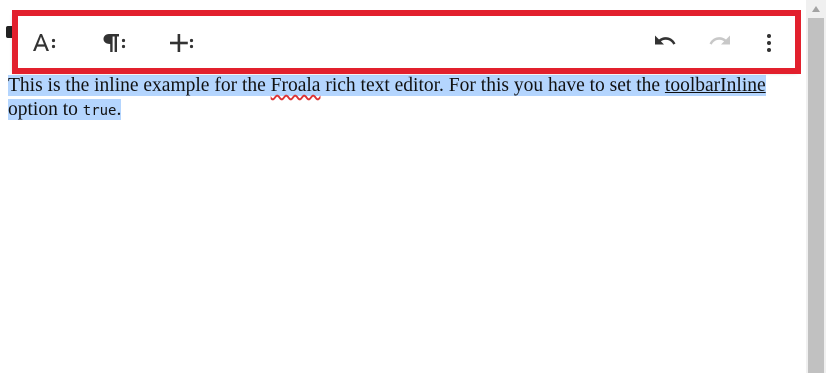 This screenshot has height=373, width=826. I want to click on vertical-scrollbar, so click(816, 186).